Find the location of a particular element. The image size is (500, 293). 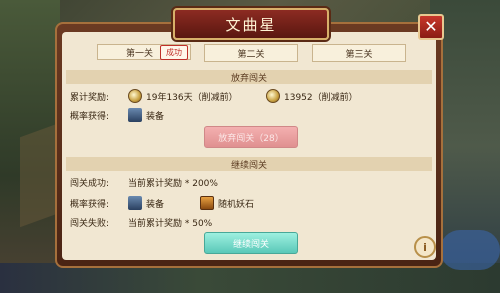

dialog-title: 文曲星 is located at coordinates (251, 24).